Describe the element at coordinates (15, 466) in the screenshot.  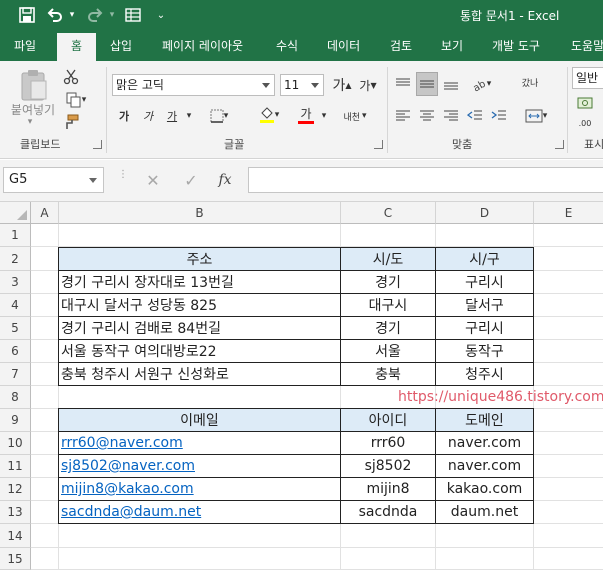
I see `row-header: 11` at that location.